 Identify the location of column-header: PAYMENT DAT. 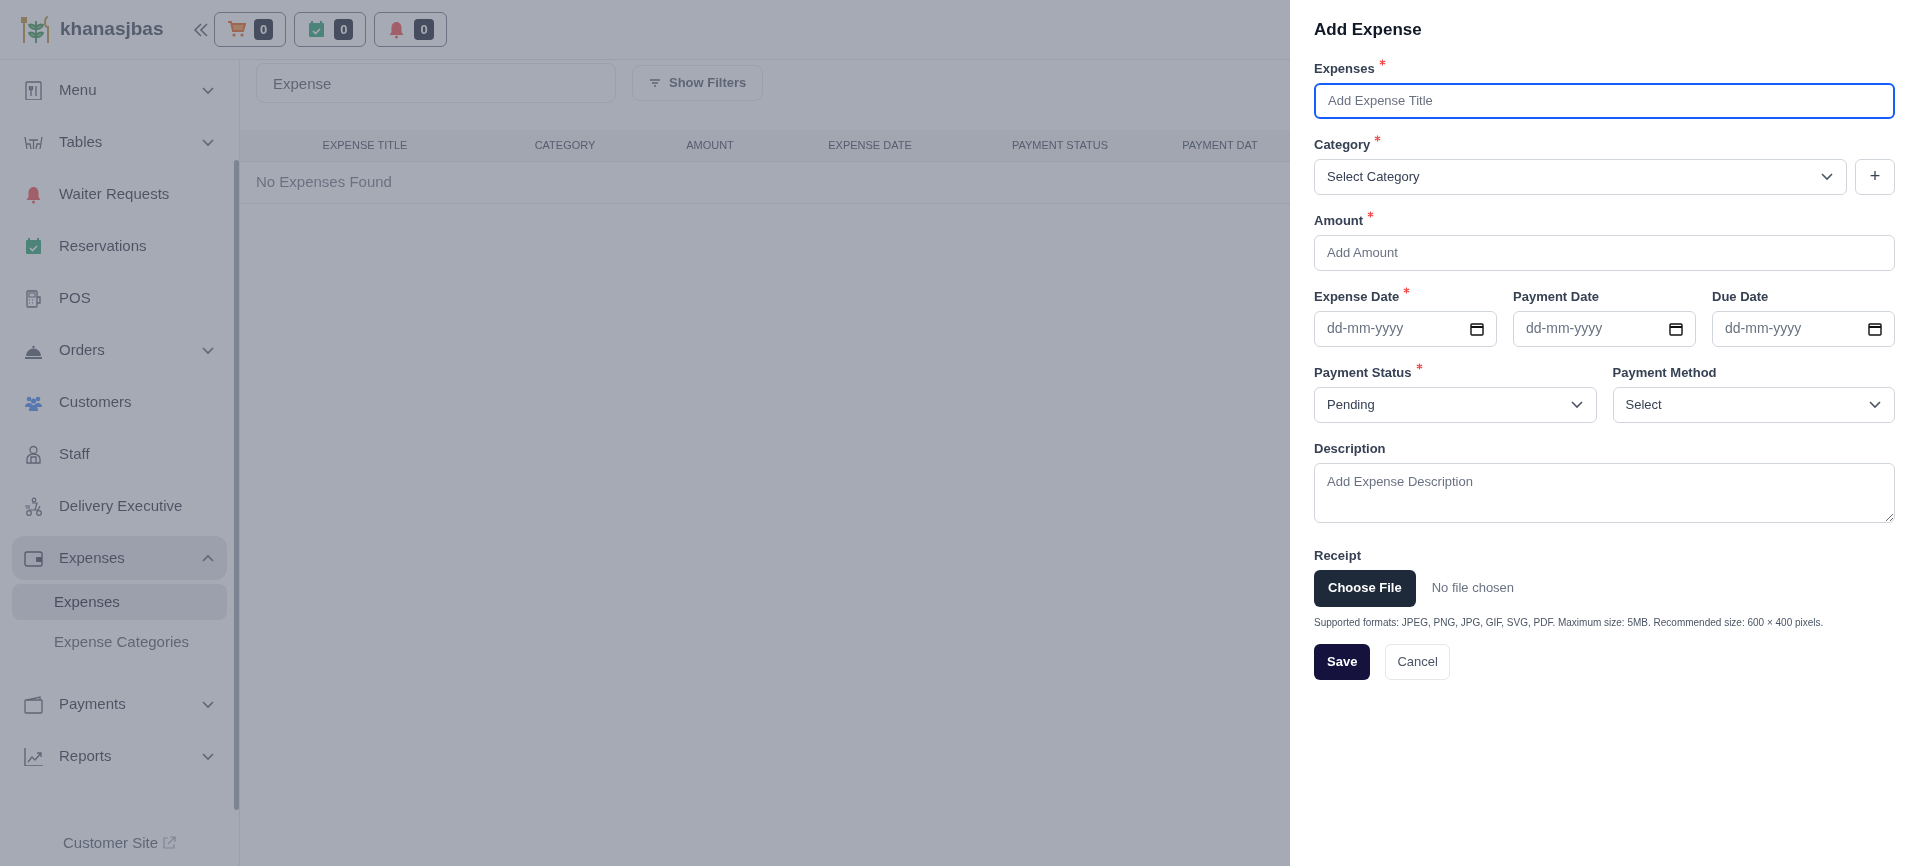
(1220, 146).